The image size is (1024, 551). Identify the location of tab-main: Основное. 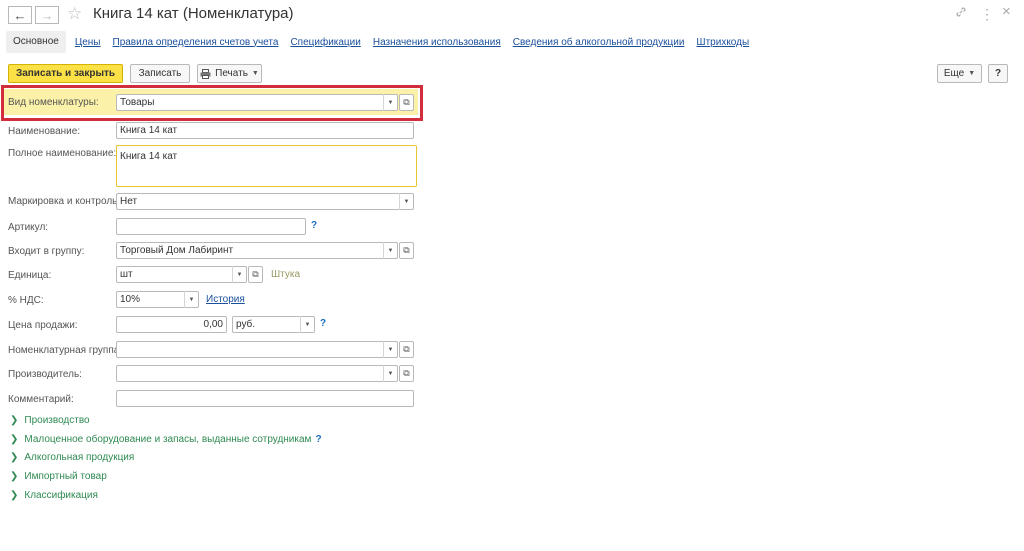
(36, 42).